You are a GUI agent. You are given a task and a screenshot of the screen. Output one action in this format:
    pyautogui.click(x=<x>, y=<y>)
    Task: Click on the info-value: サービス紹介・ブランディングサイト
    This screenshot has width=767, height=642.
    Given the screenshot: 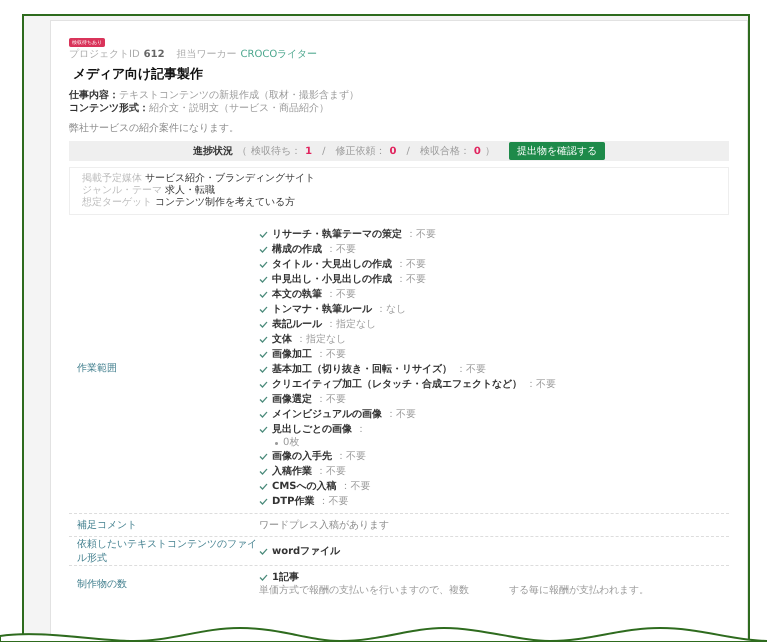 What is the action you would take?
    pyautogui.click(x=230, y=178)
    